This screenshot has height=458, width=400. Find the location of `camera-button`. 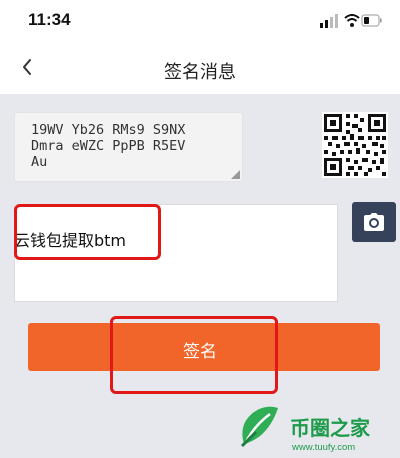

camera-button is located at coordinates (374, 222).